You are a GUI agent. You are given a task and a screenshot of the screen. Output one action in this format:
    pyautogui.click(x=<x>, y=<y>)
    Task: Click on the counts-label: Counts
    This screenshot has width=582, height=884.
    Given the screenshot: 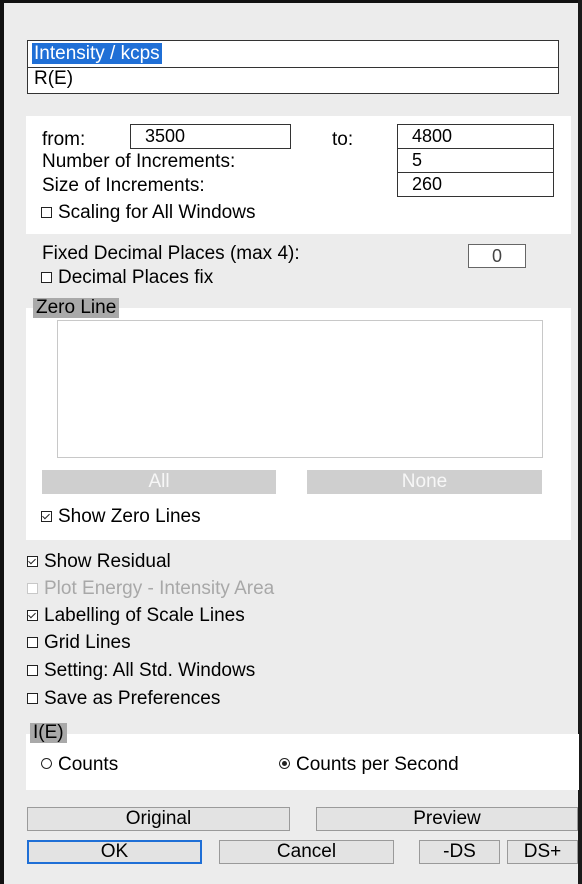 What is the action you would take?
    pyautogui.click(x=88, y=764)
    